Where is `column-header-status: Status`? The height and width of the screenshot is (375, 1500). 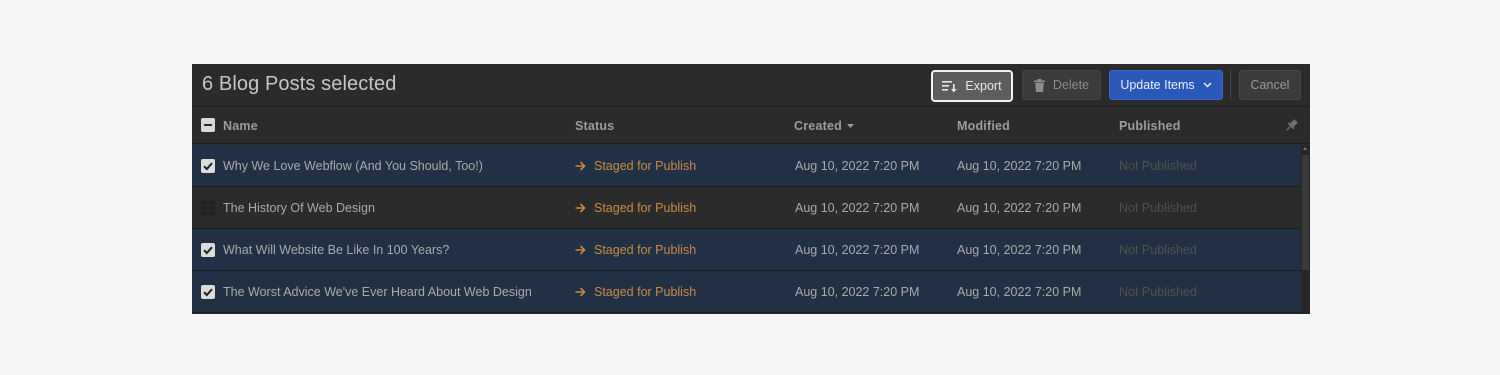
column-header-status: Status is located at coordinates (594, 126).